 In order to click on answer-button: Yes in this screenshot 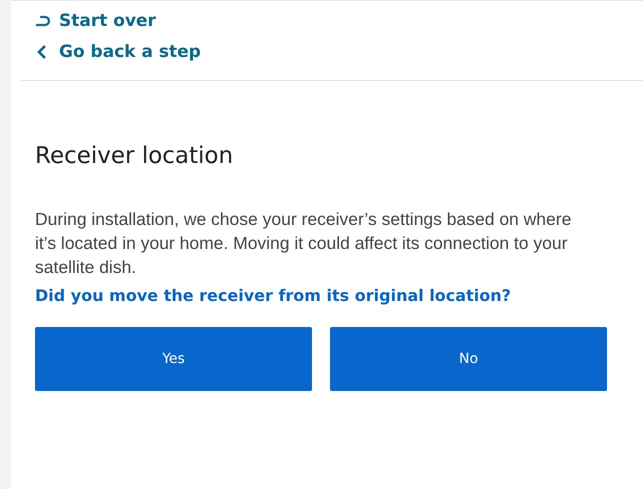, I will do `click(173, 359)`.